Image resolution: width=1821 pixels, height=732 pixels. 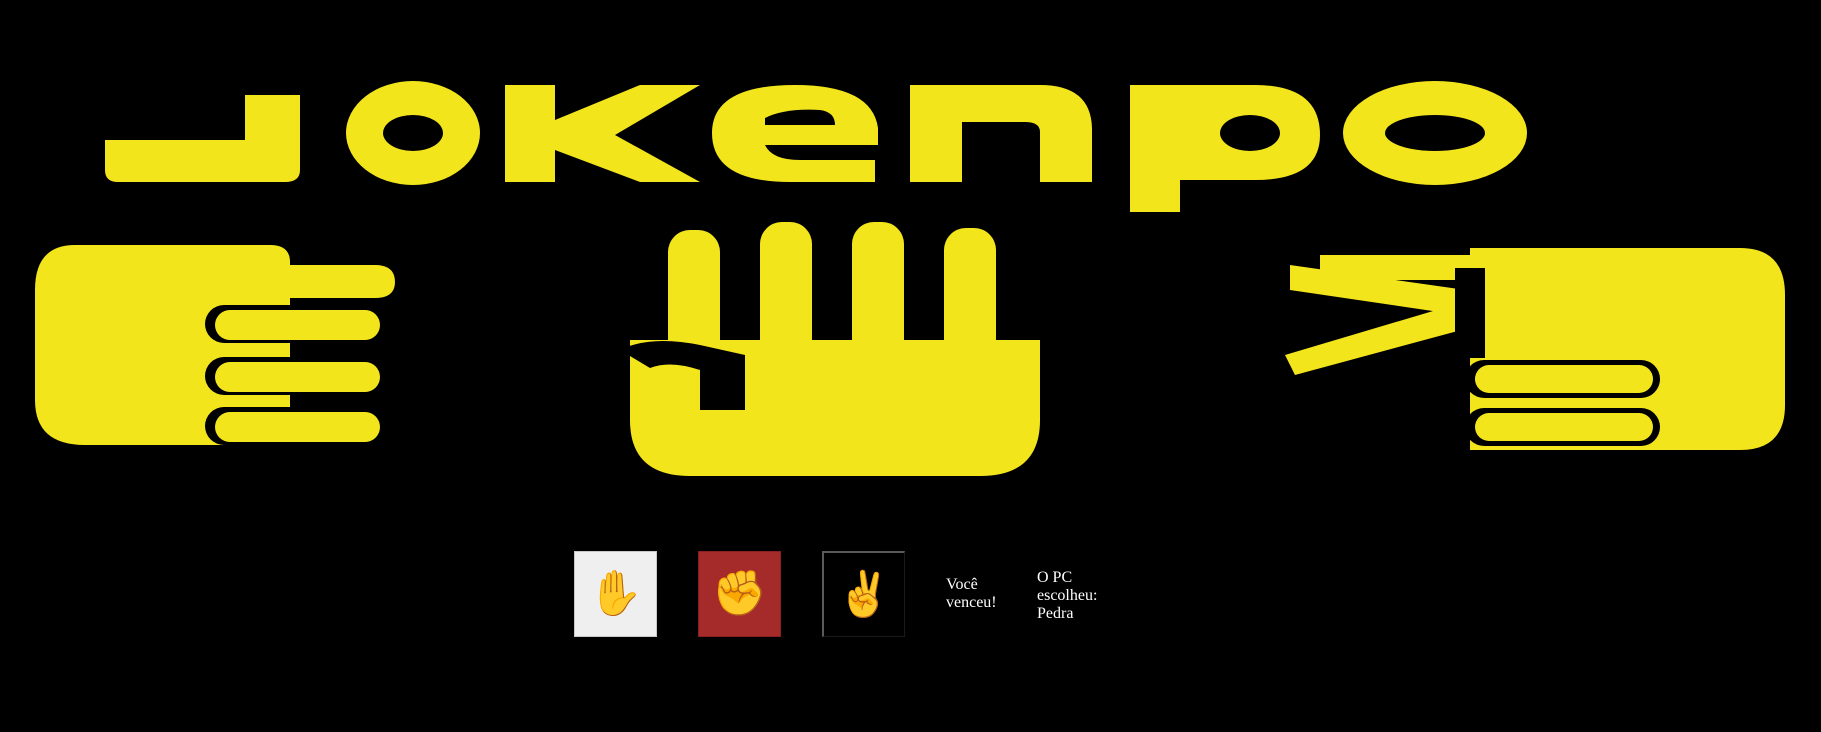 I want to click on result-message: Você venceu!, so click(x=981, y=594).